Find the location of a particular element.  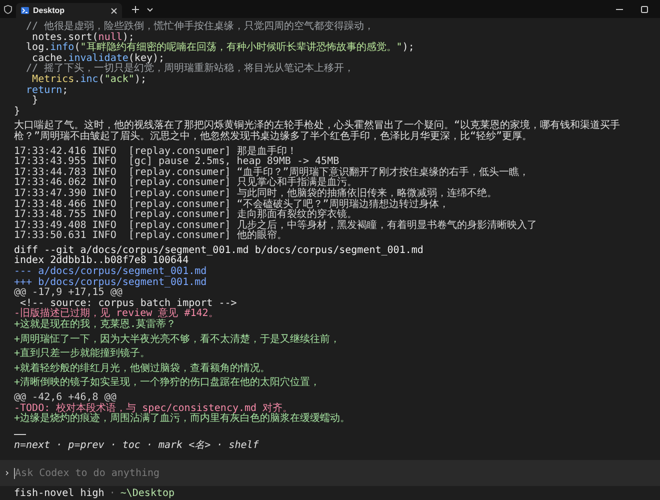

log-line: 17:33:48.466 INFO [replay.consumer] “不会磕破头了吧？”周明瑞边猜想边转过身体， is located at coordinates (232, 205).